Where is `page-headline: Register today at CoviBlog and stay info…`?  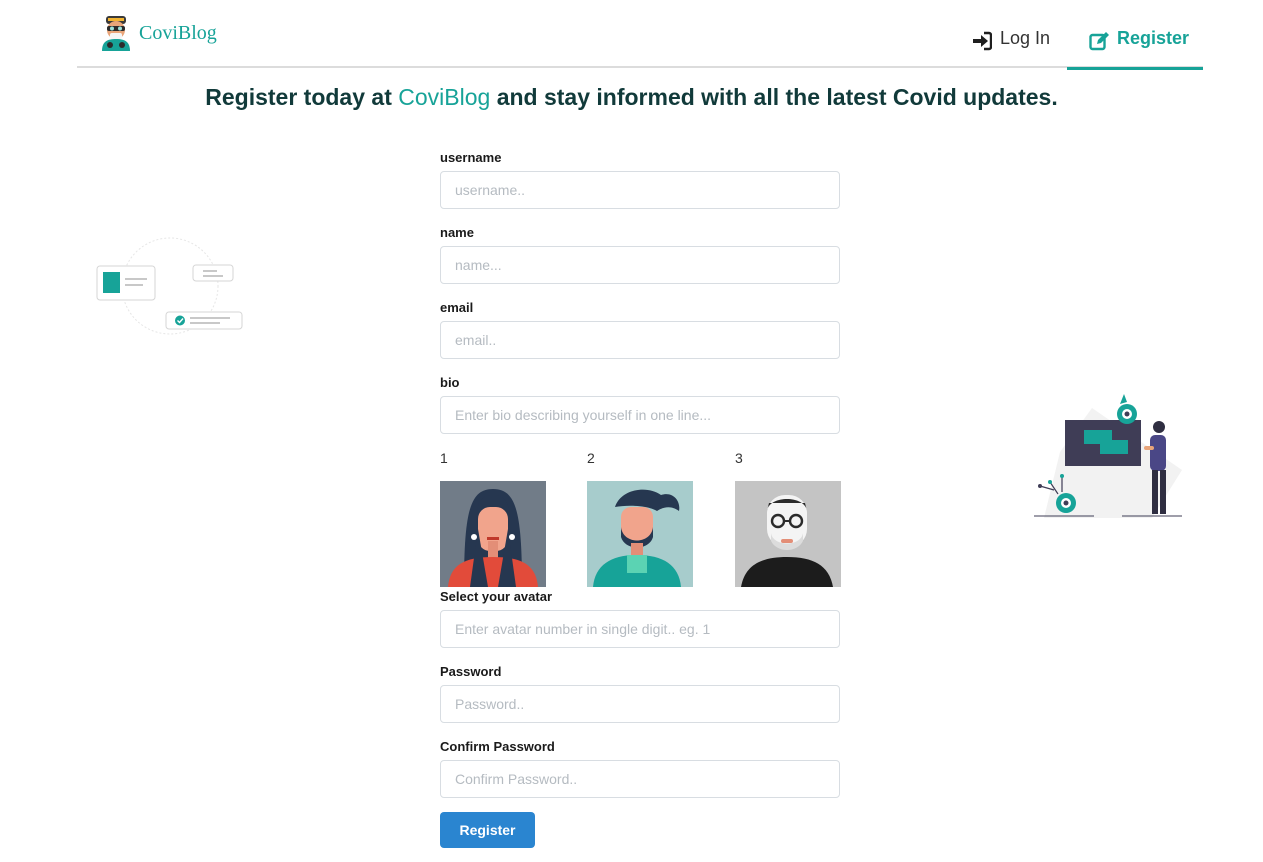 page-headline: Register today at CoviBlog and stay info… is located at coordinates (631, 97).